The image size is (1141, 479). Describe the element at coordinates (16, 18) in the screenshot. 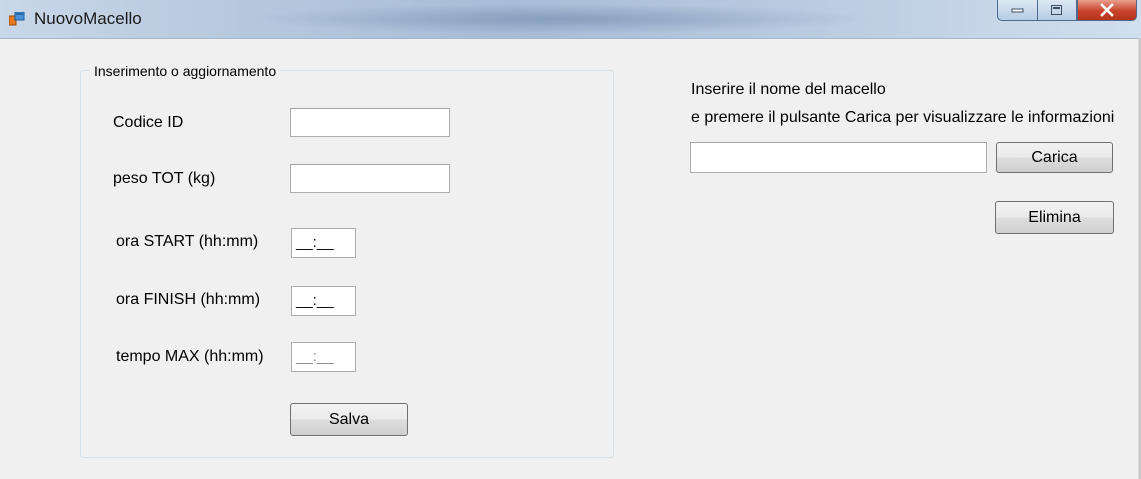

I see `form-app-icon` at that location.